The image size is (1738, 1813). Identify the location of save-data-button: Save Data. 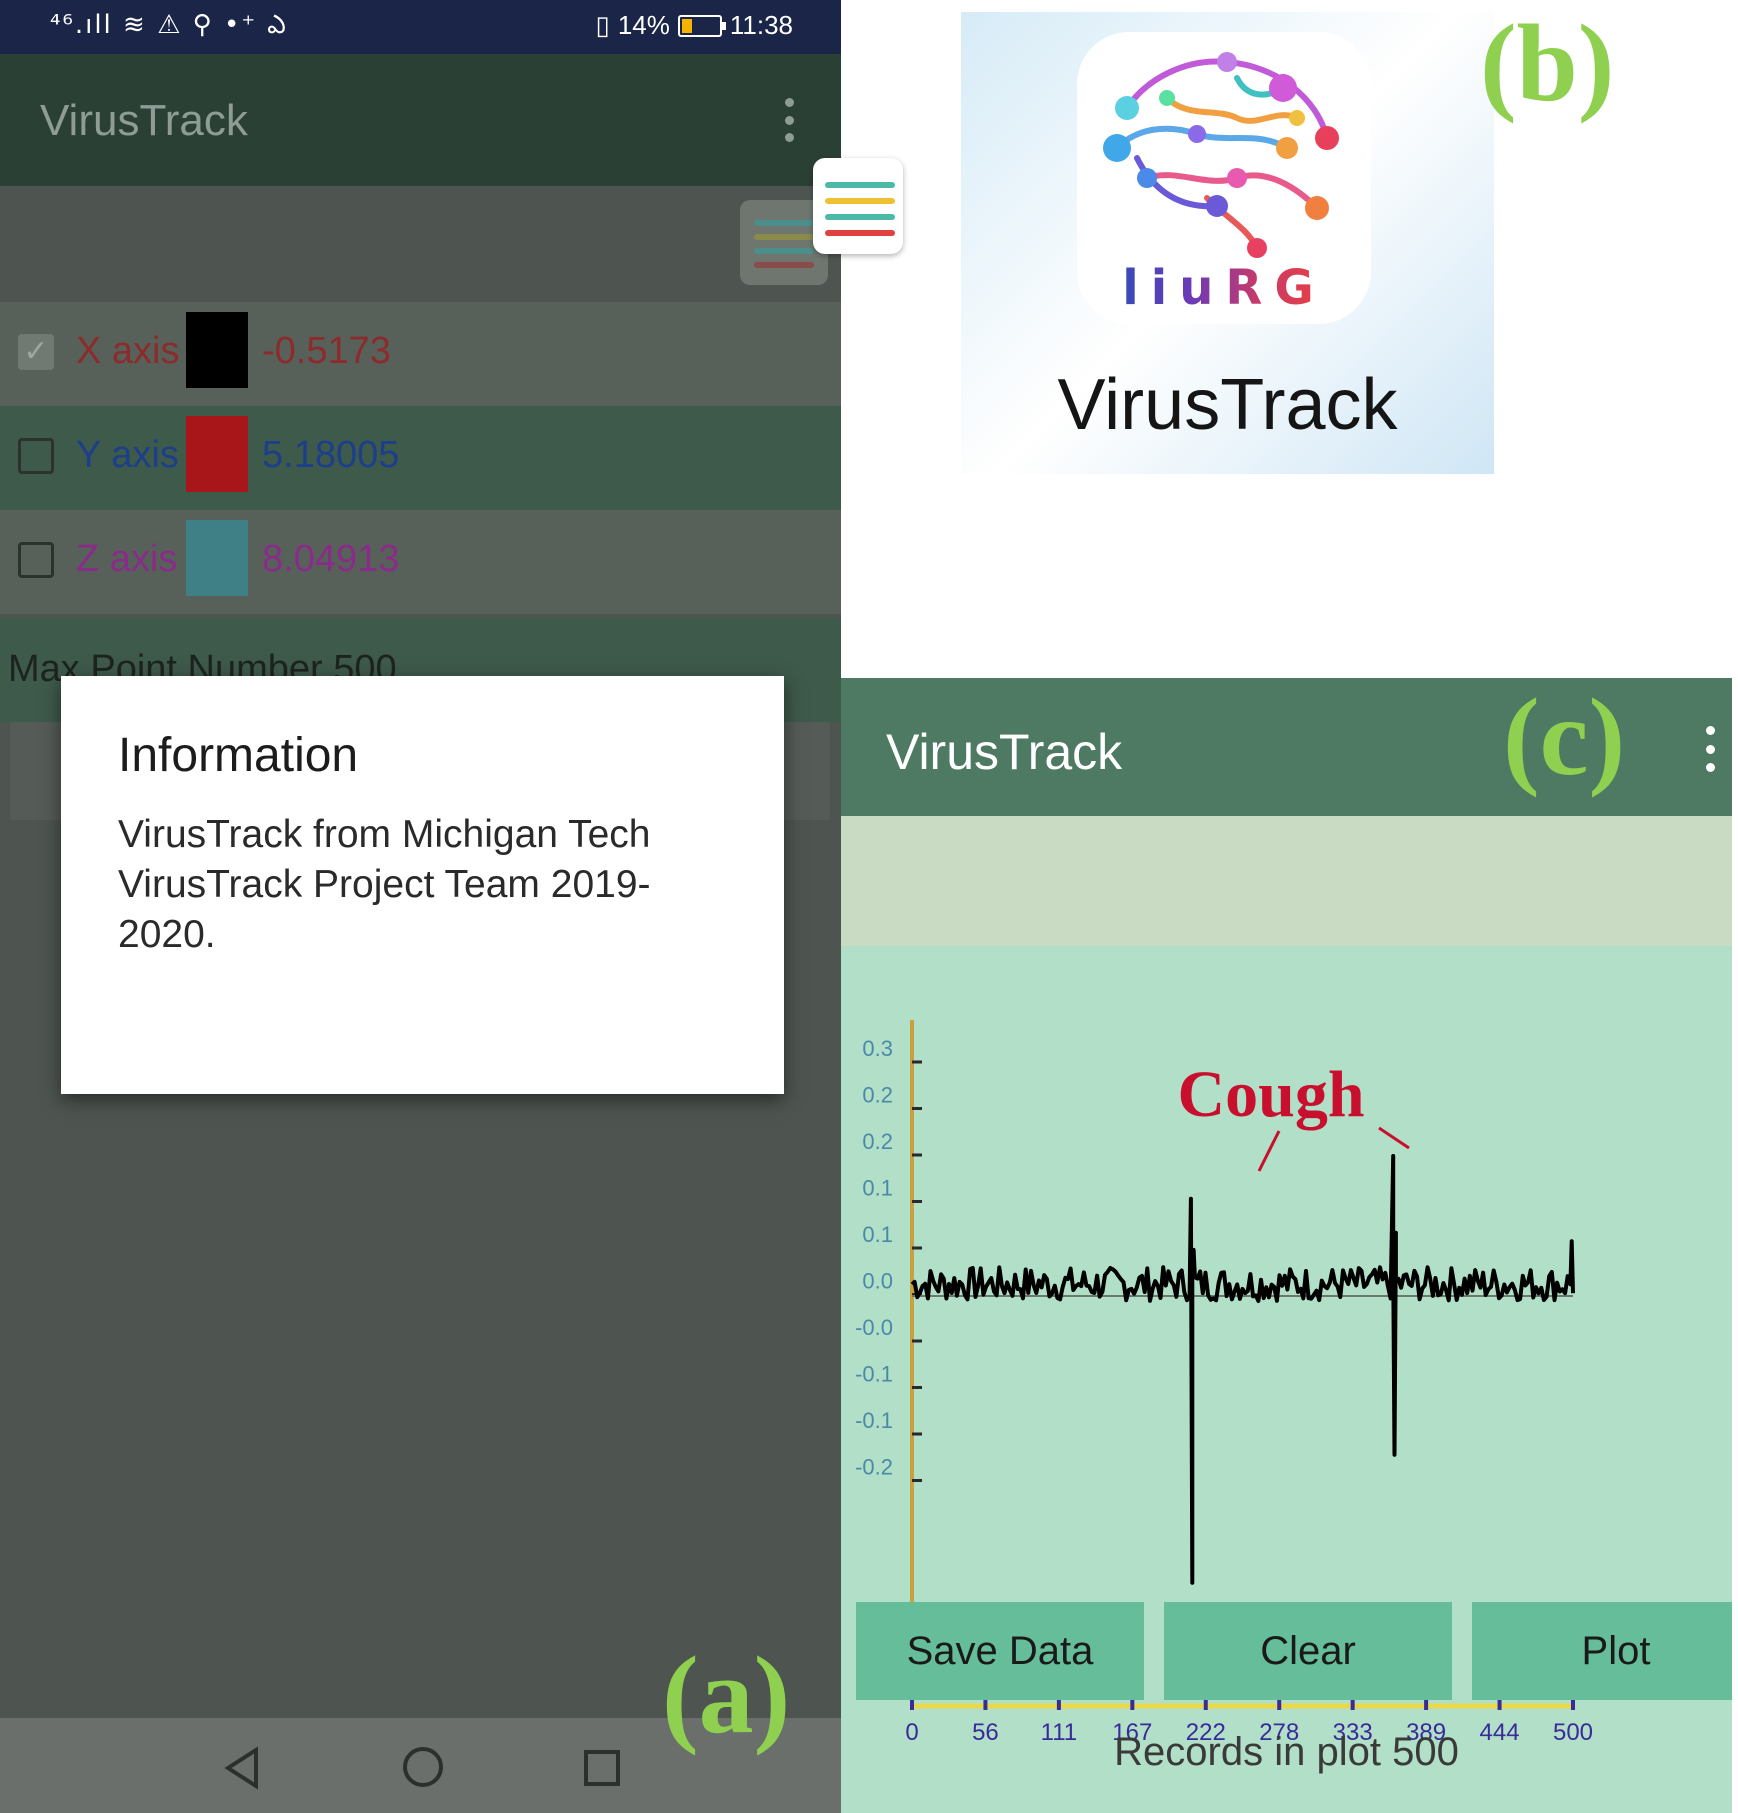
(1000, 1651).